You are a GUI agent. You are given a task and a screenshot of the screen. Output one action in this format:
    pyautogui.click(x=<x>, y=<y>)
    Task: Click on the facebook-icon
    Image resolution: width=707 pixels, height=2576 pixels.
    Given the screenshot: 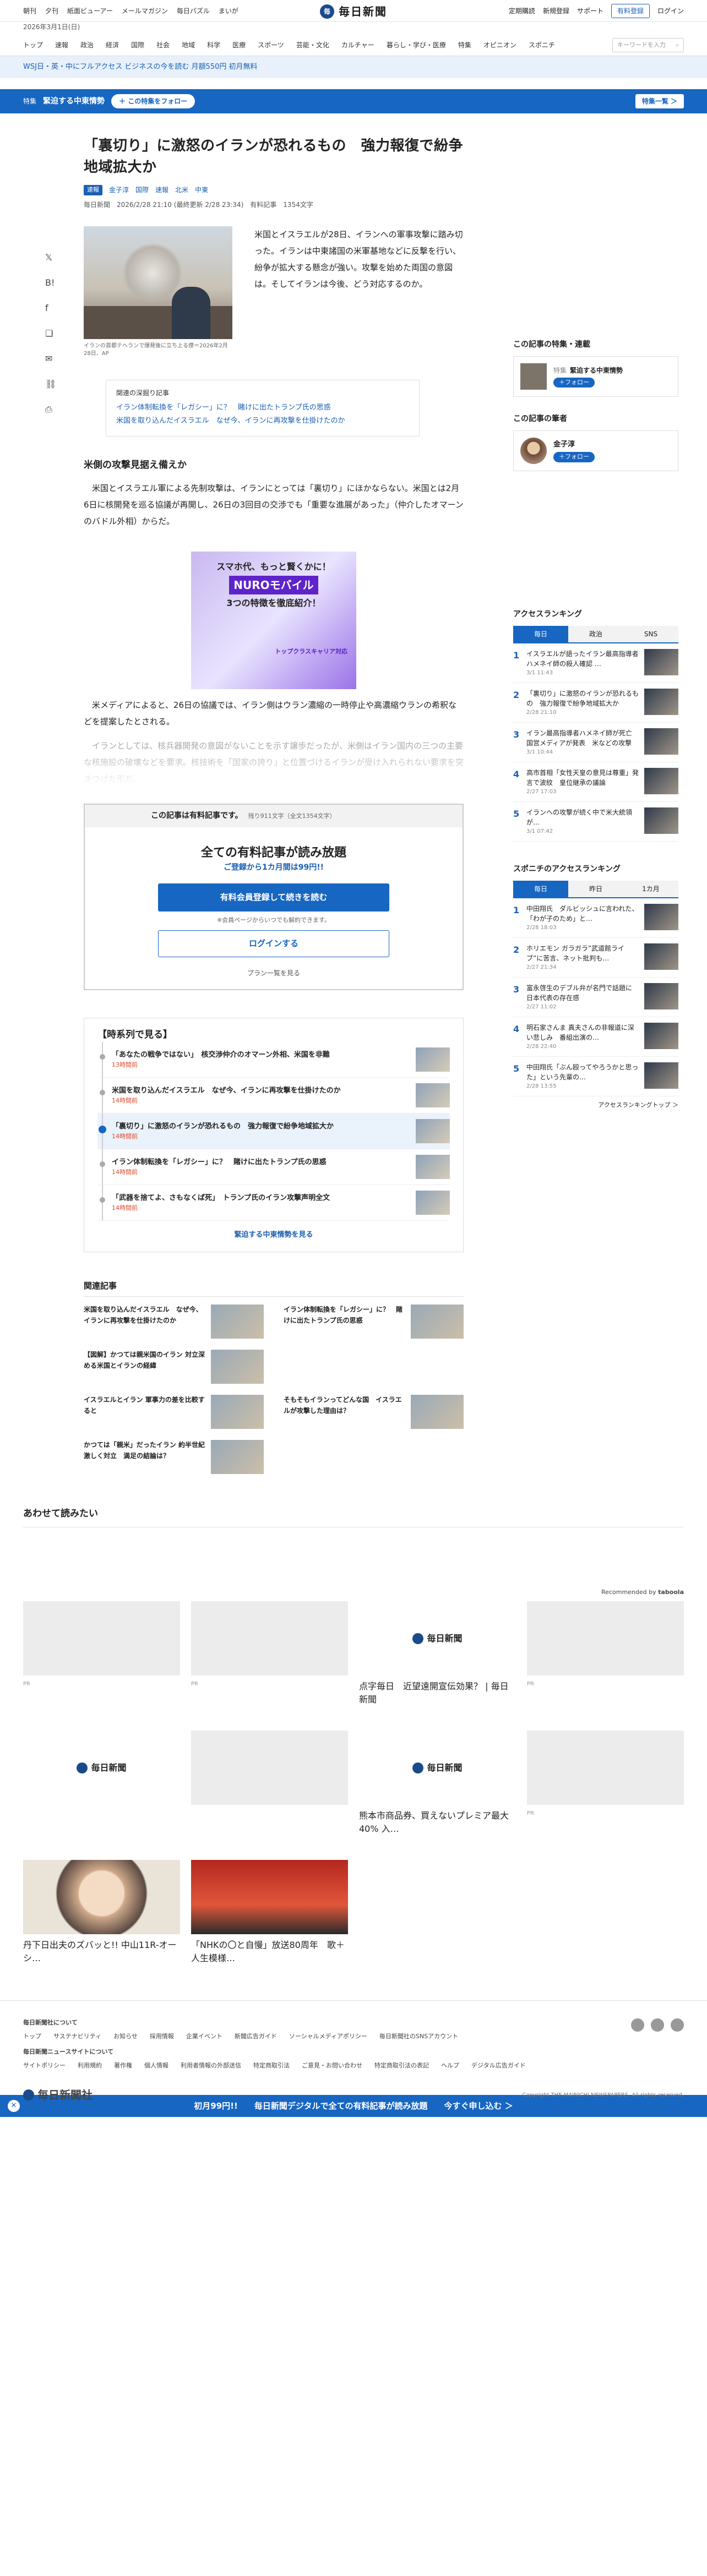 What is the action you would take?
    pyautogui.click(x=657, y=2025)
    